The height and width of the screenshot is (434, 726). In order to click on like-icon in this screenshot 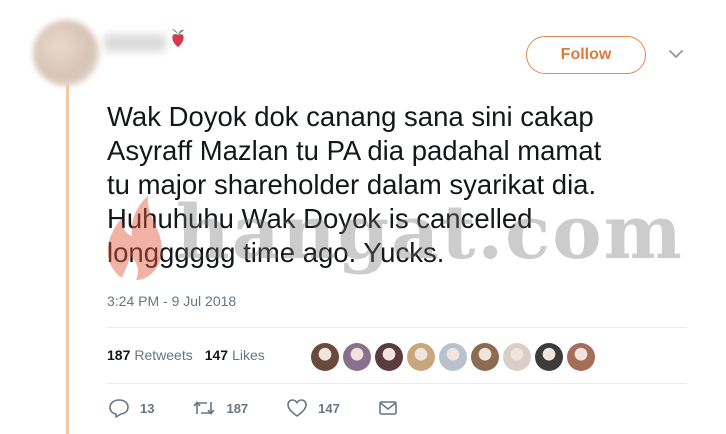, I will do `click(297, 408)`.